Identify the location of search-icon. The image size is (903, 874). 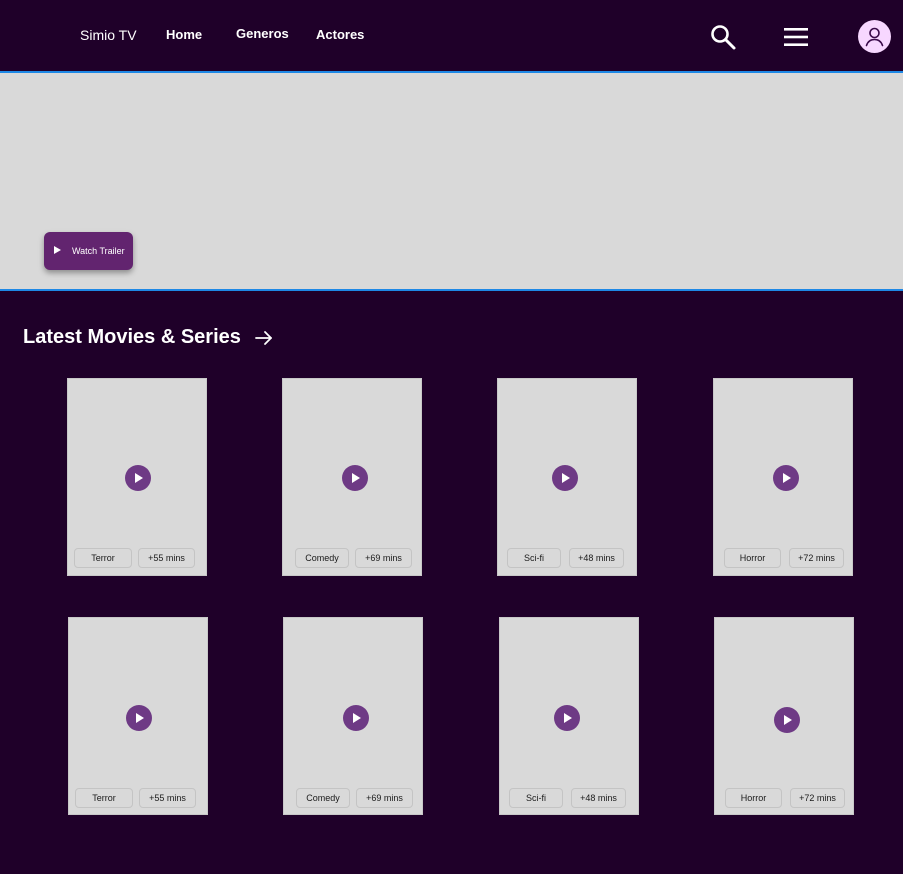
(723, 37).